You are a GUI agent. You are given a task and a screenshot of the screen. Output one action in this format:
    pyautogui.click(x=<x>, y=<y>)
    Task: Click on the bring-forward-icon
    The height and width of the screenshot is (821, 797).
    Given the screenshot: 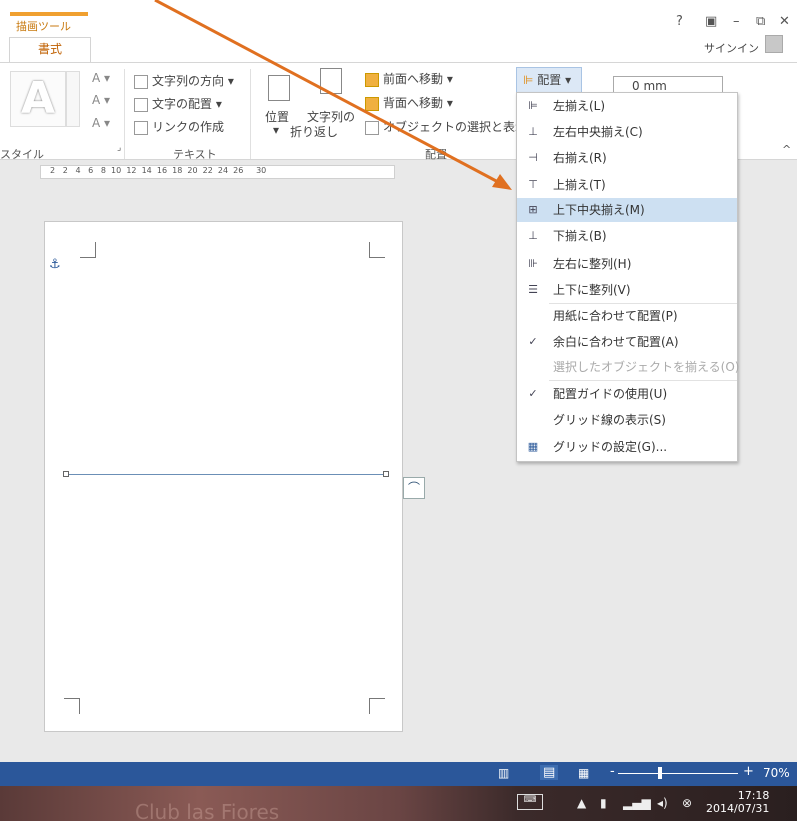 What is the action you would take?
    pyautogui.click(x=372, y=79)
    